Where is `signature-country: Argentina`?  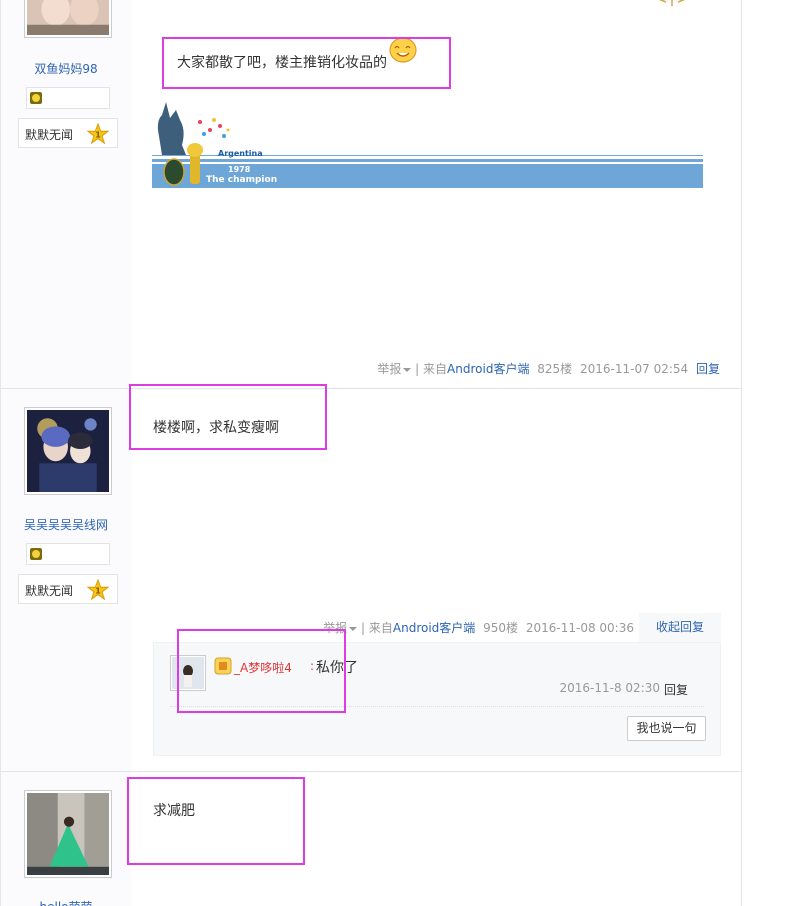
signature-country: Argentina is located at coordinates (240, 153).